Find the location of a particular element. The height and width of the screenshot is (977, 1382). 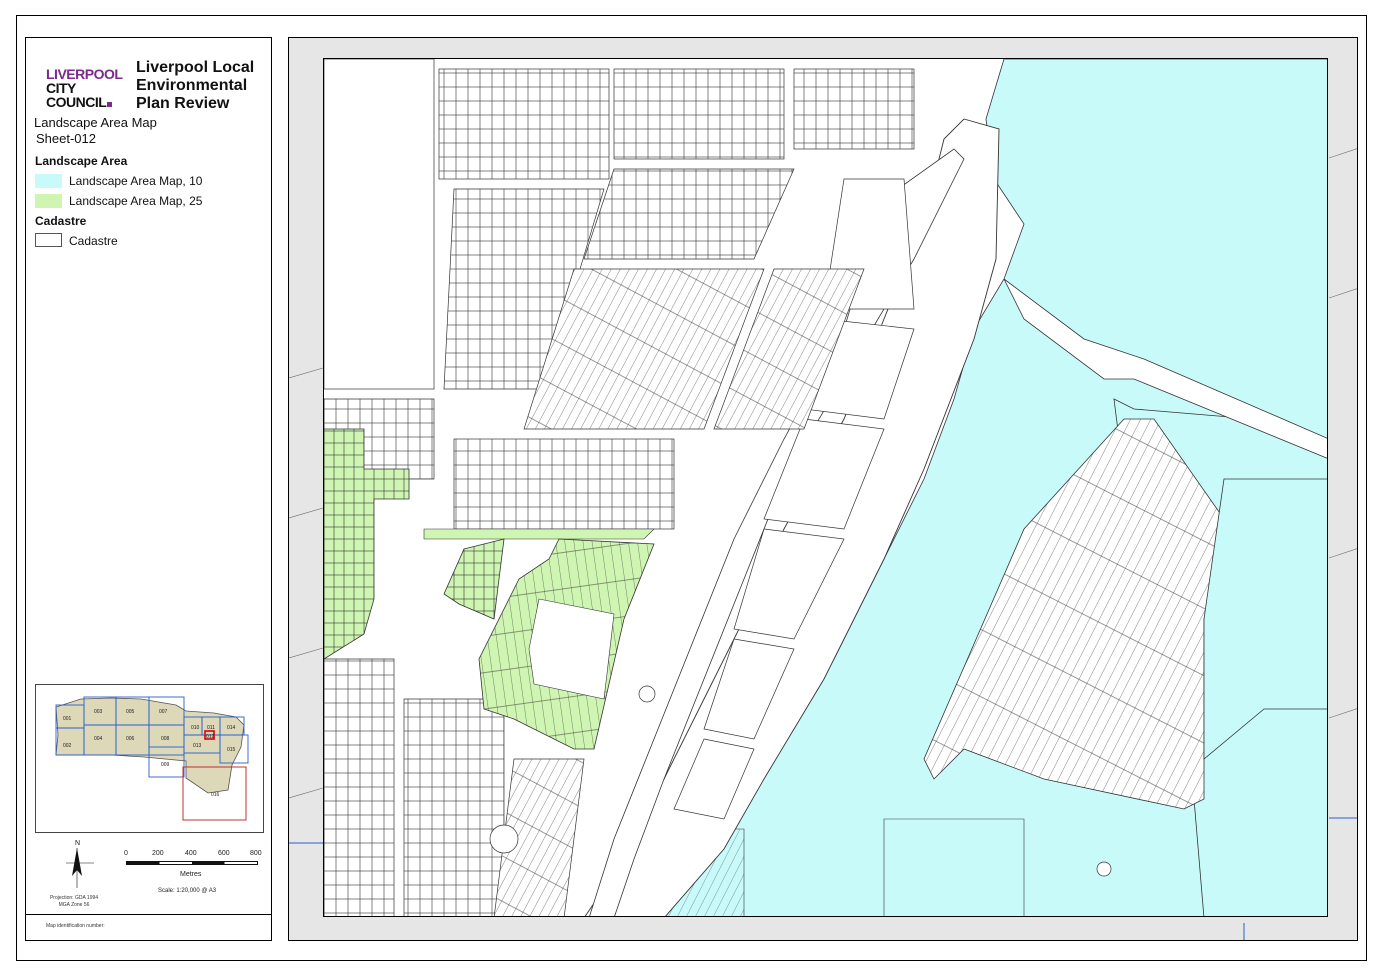

title-line-2: Environmental is located at coordinates (192, 85).